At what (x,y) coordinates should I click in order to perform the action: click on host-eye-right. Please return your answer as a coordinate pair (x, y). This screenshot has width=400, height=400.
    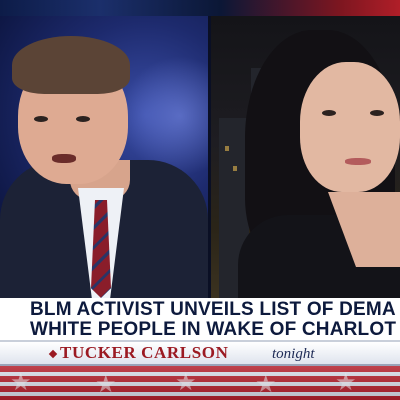
    Looking at the image, I should click on (83, 119).